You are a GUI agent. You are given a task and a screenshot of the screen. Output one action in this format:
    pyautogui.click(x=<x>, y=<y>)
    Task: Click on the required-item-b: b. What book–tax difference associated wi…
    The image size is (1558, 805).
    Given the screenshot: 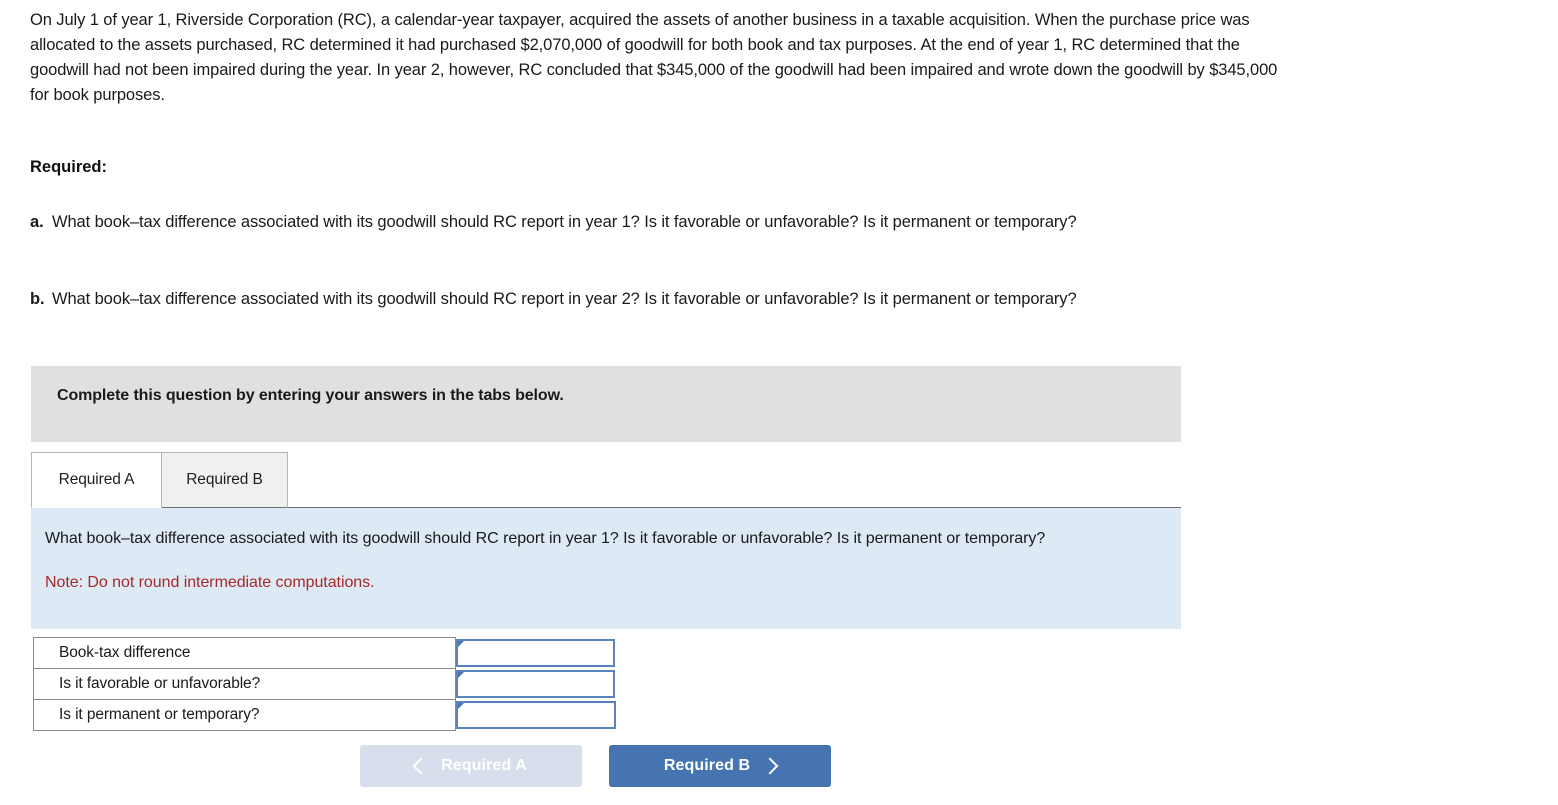 What is the action you would take?
    pyautogui.click(x=668, y=299)
    